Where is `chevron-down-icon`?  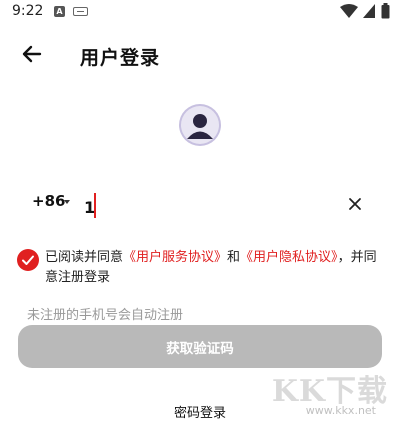 chevron-down-icon is located at coordinates (67, 202).